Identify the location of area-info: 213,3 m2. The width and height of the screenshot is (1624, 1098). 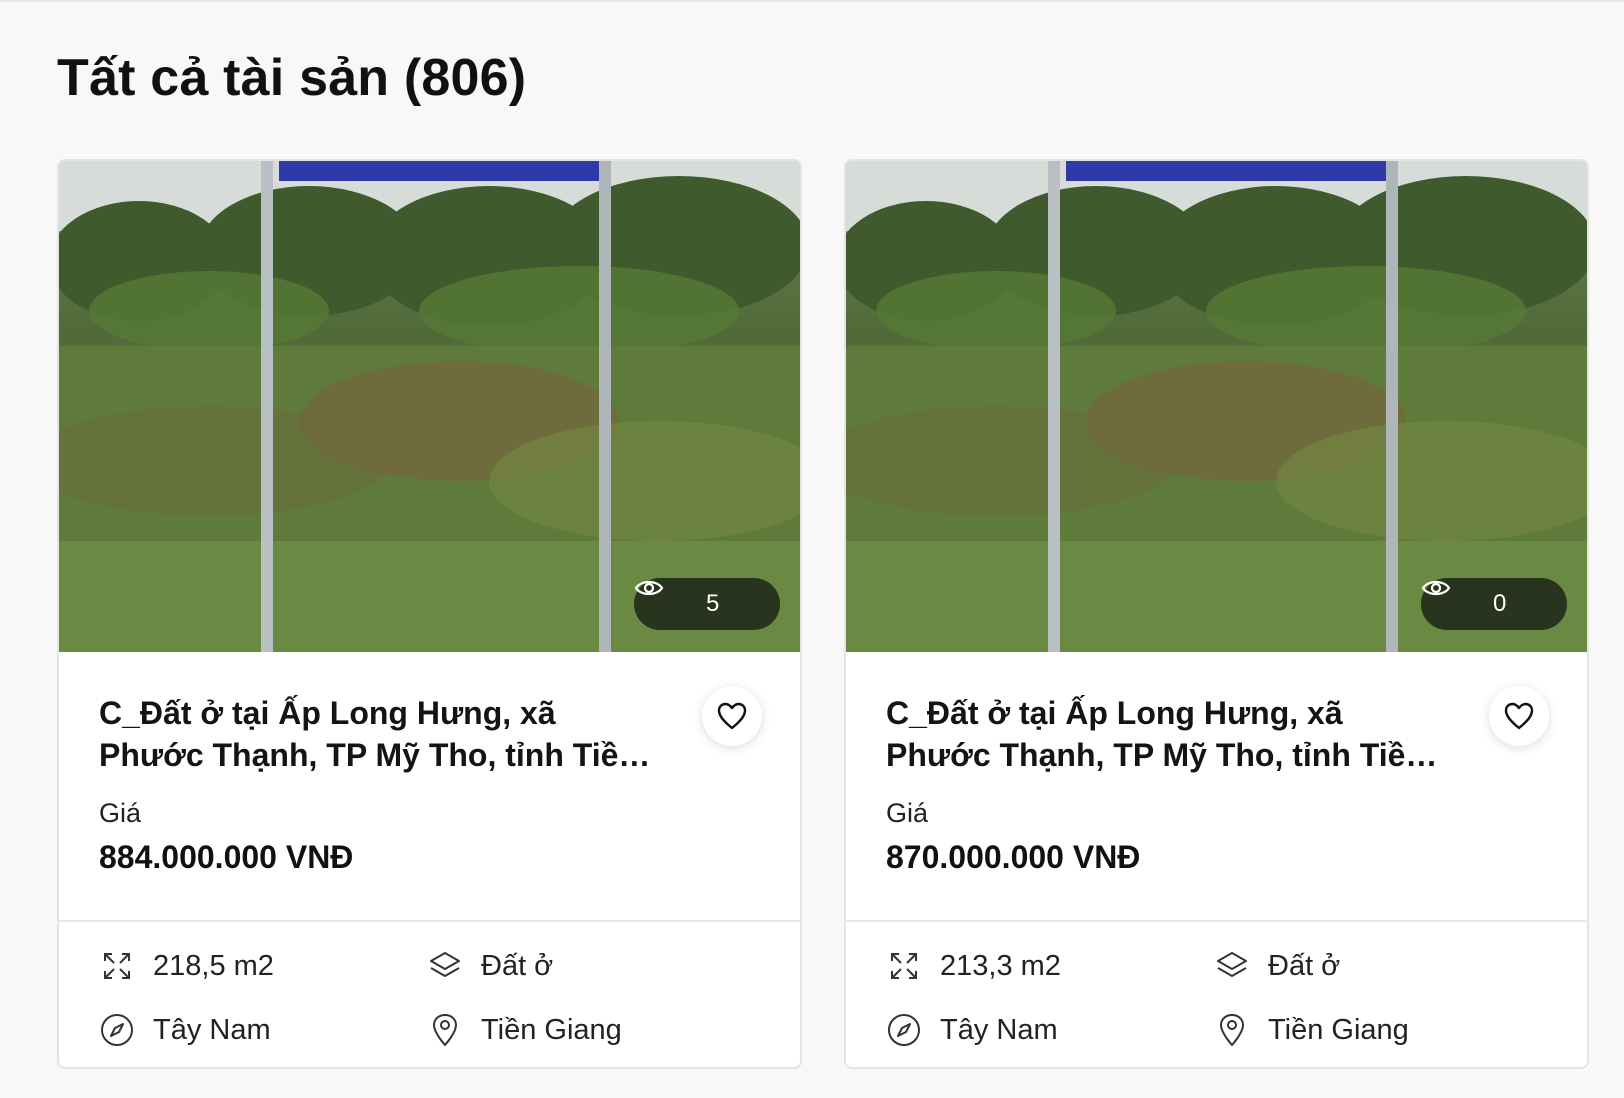
(1050, 966).